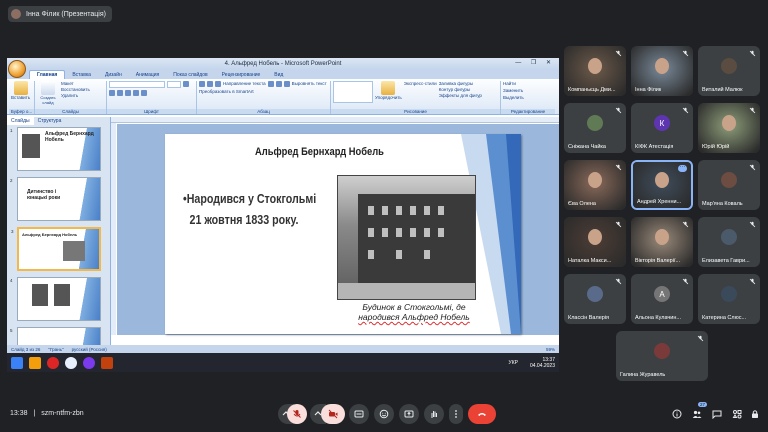  Describe the element at coordinates (210, 84) in the screenshot. I see `numbering-icon` at that location.